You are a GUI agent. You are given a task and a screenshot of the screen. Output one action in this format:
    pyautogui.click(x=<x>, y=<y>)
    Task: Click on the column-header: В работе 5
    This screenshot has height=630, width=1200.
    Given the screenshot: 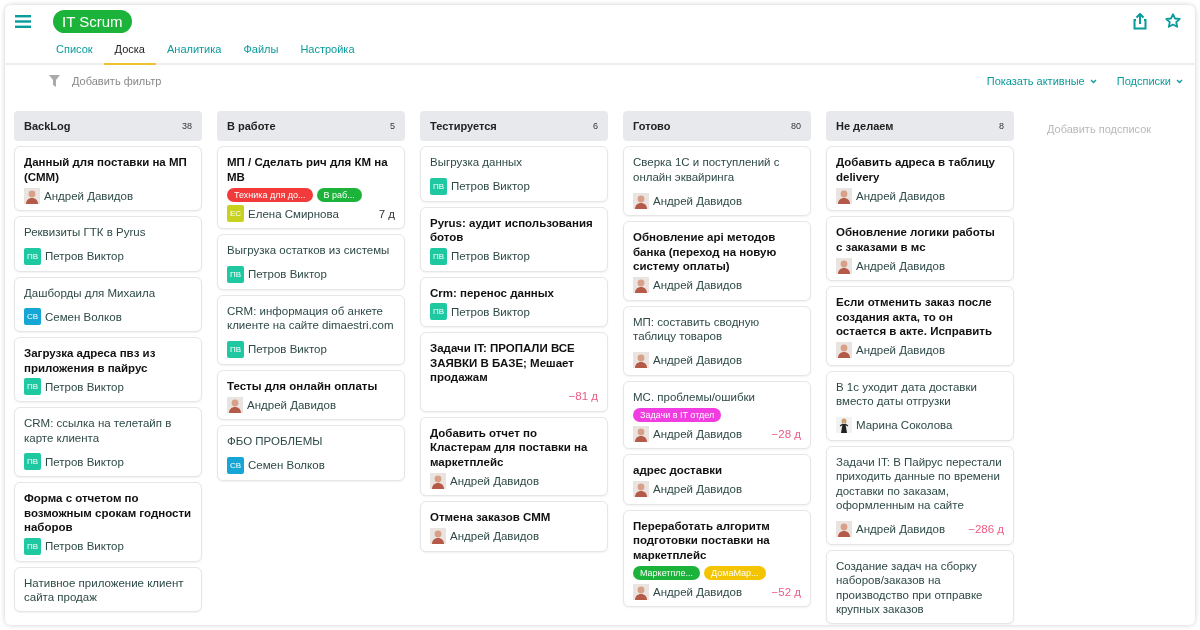 What is the action you would take?
    pyautogui.click(x=311, y=126)
    